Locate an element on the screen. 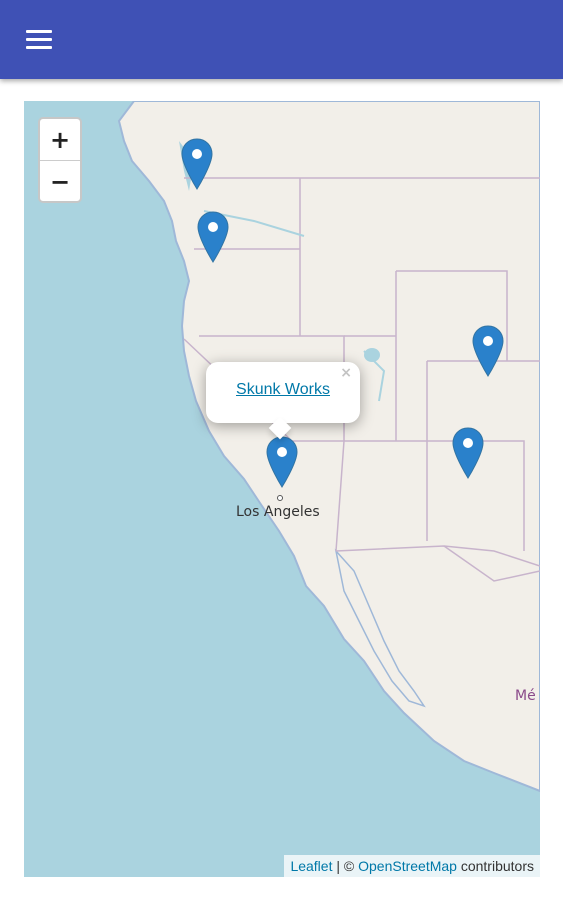  zoom-control: + − is located at coordinates (60, 160).